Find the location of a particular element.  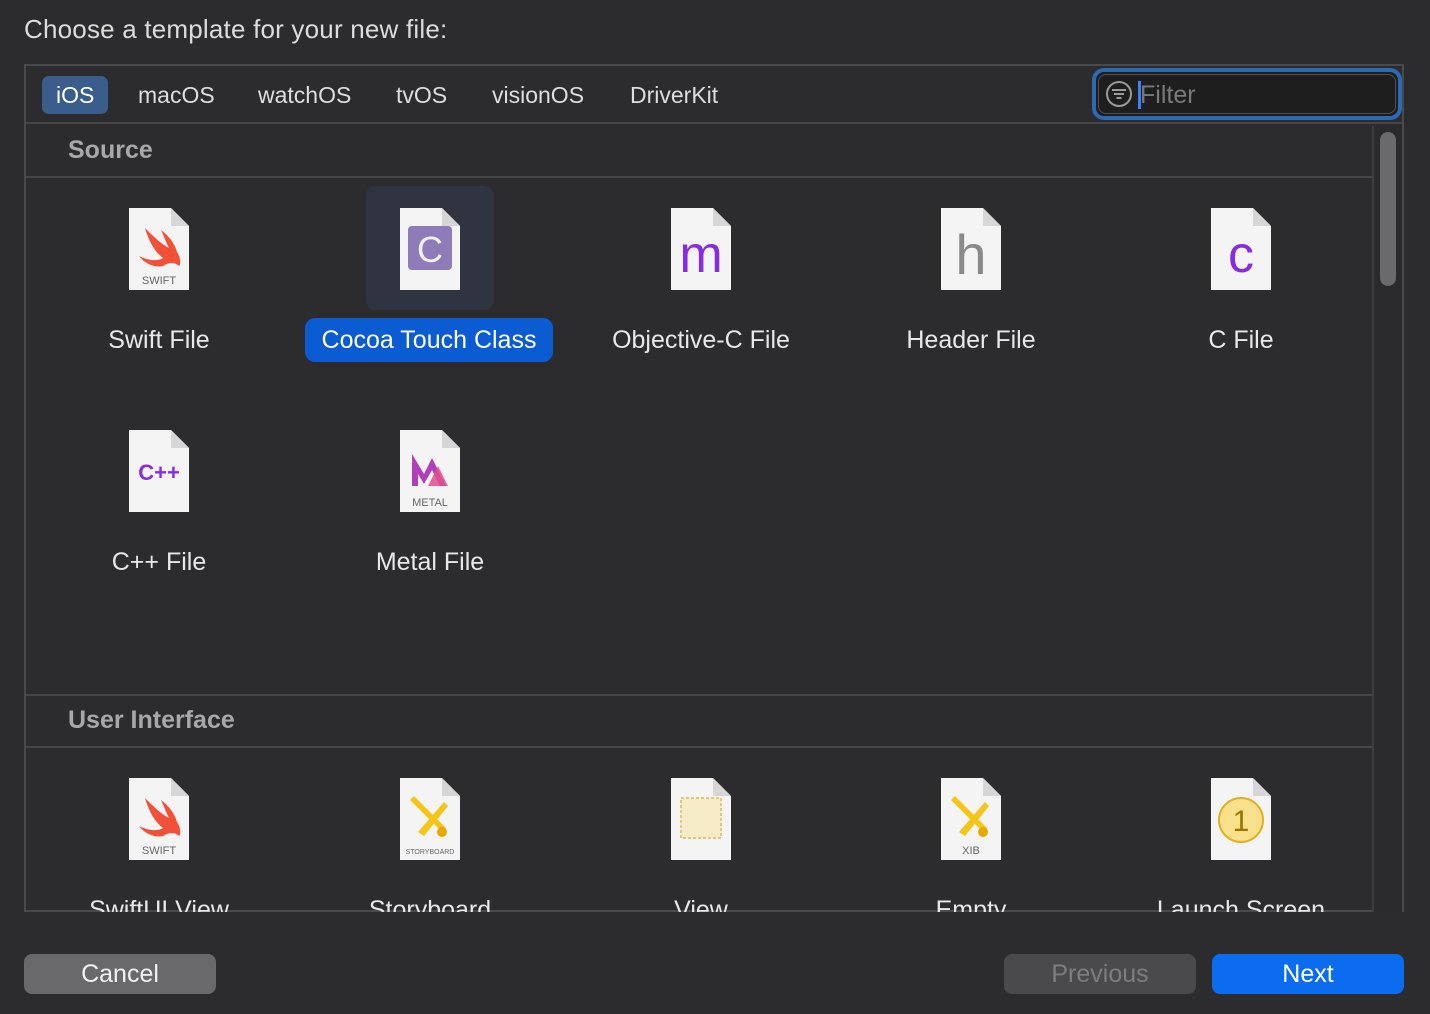

swift-file-icon: SWIFT is located at coordinates (159, 249).